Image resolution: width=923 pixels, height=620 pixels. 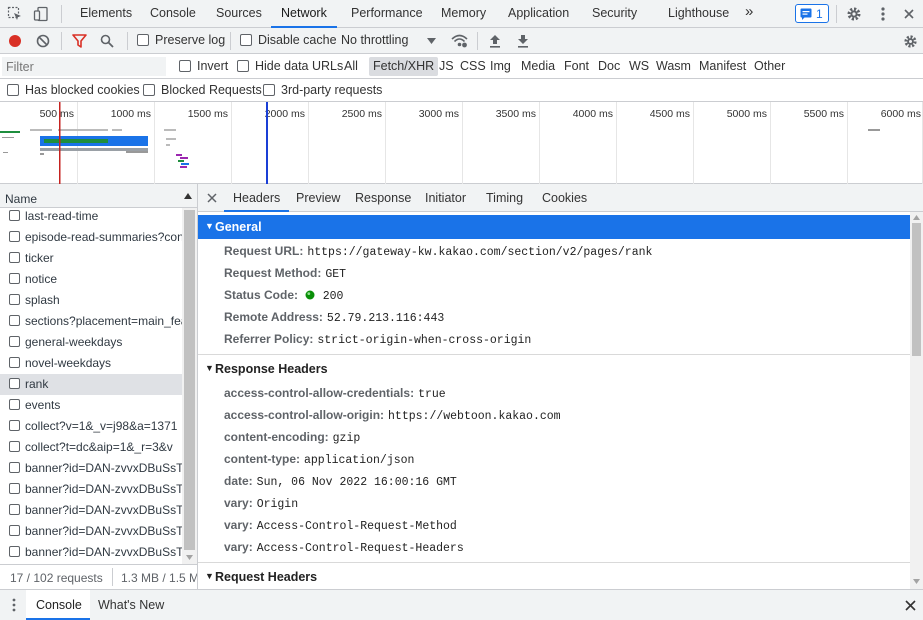 What do you see at coordinates (13, 90) in the screenshot?
I see `has-blocked-cookies-checkbox` at bounding box center [13, 90].